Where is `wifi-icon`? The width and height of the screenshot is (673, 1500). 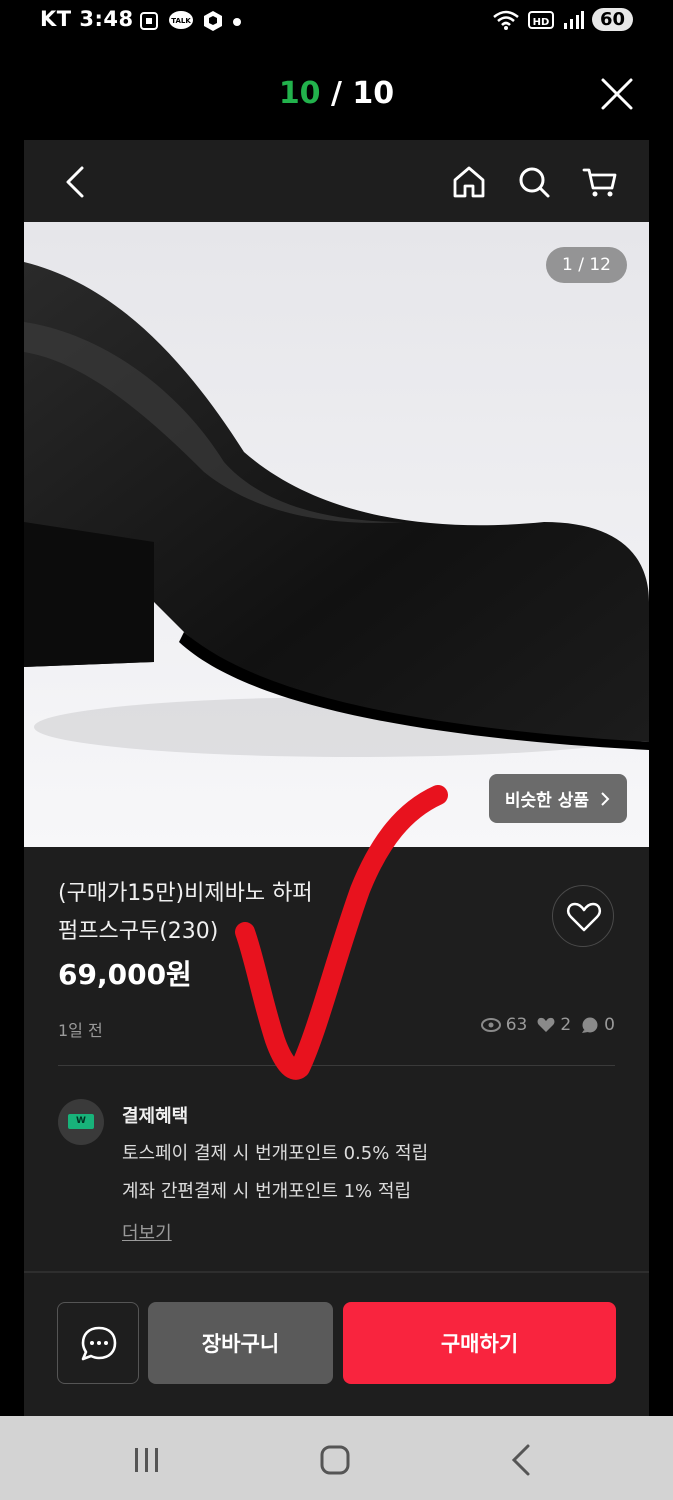 wifi-icon is located at coordinates (506, 20).